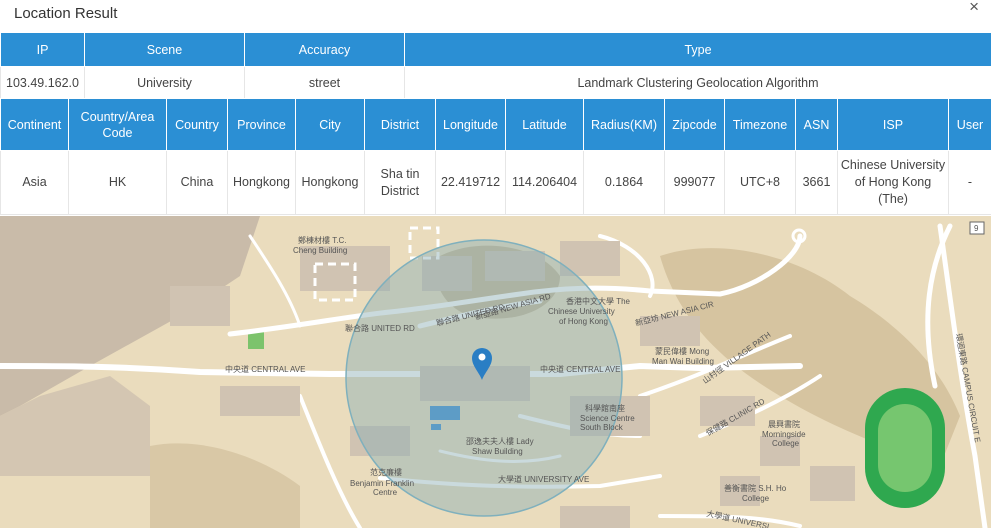  I want to click on cell-latitude: 114.206404, so click(544, 182).